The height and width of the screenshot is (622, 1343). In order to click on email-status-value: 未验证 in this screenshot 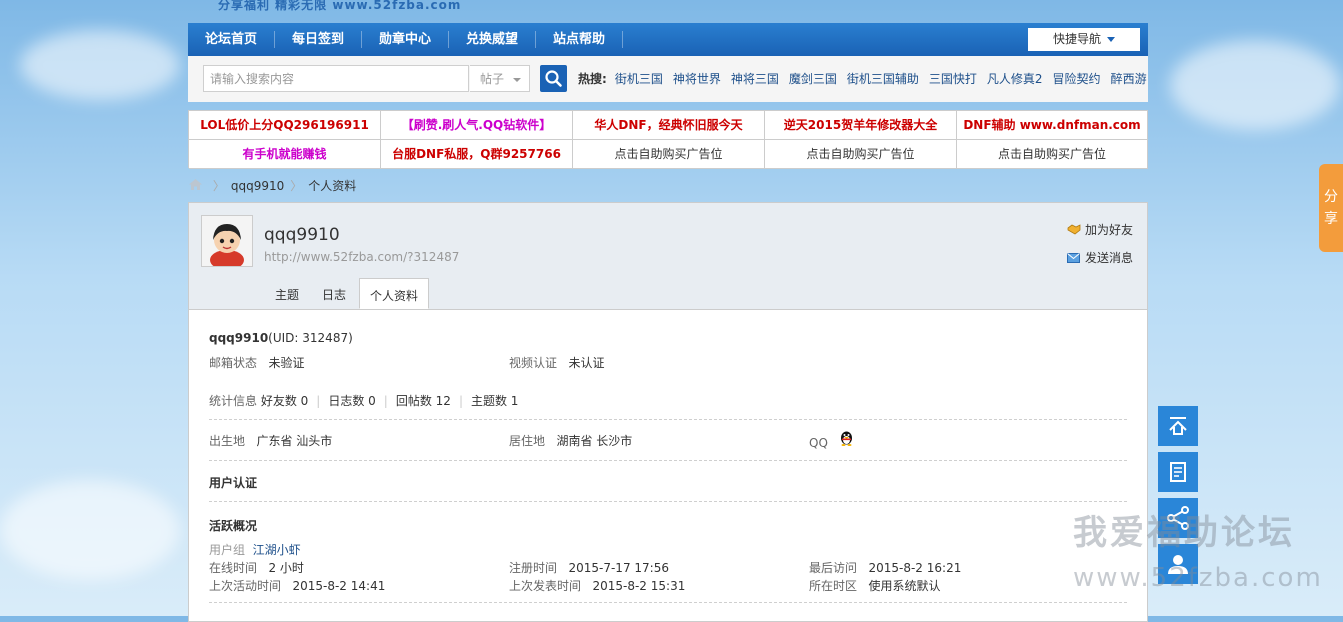, I will do `click(286, 363)`.